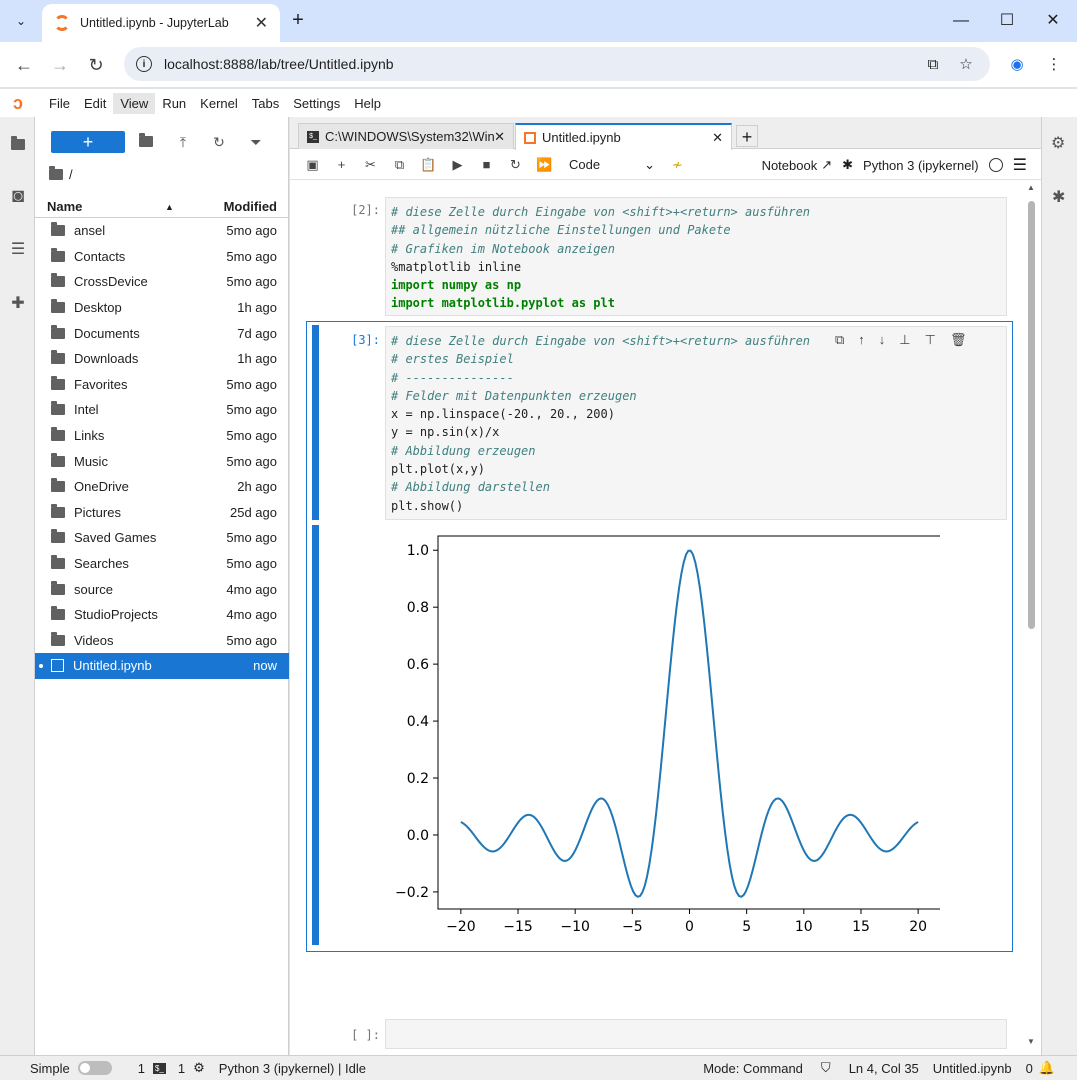 This screenshot has width=1077, height=1080. Describe the element at coordinates (486, 164) in the screenshot. I see `stop-icon: ■` at that location.